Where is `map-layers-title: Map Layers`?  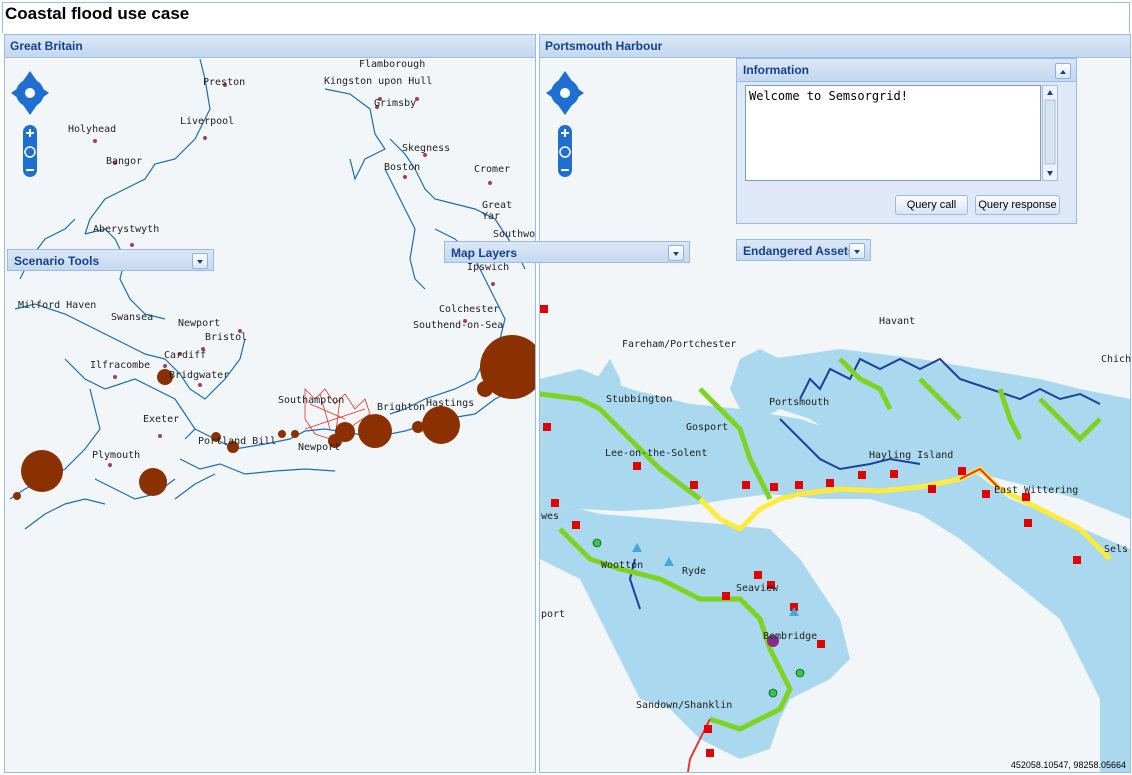 map-layers-title: Map Layers is located at coordinates (484, 253).